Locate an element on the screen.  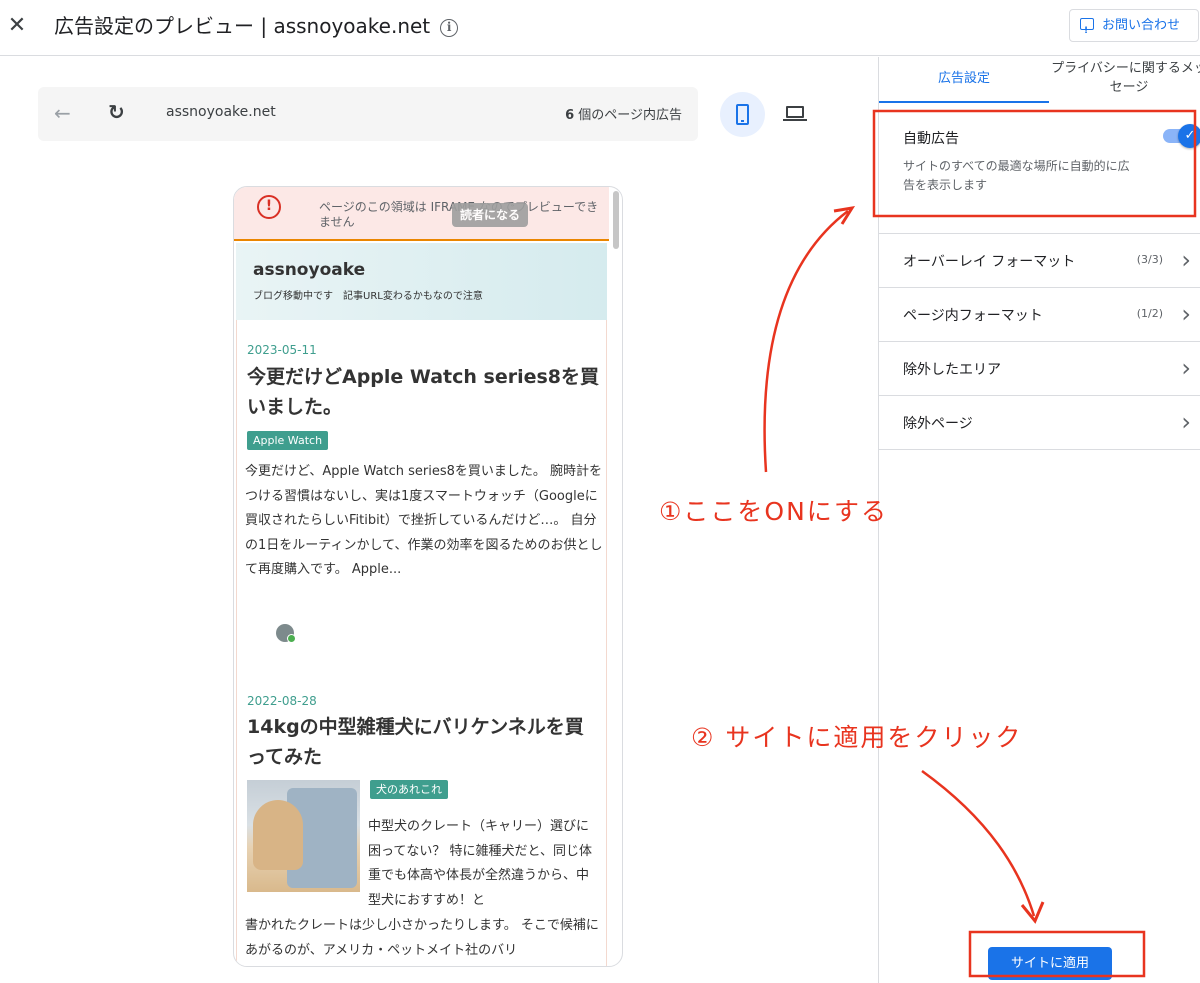
tab-privacy-messages: プライバシーに関するメッセージ is located at coordinates (1124, 78).